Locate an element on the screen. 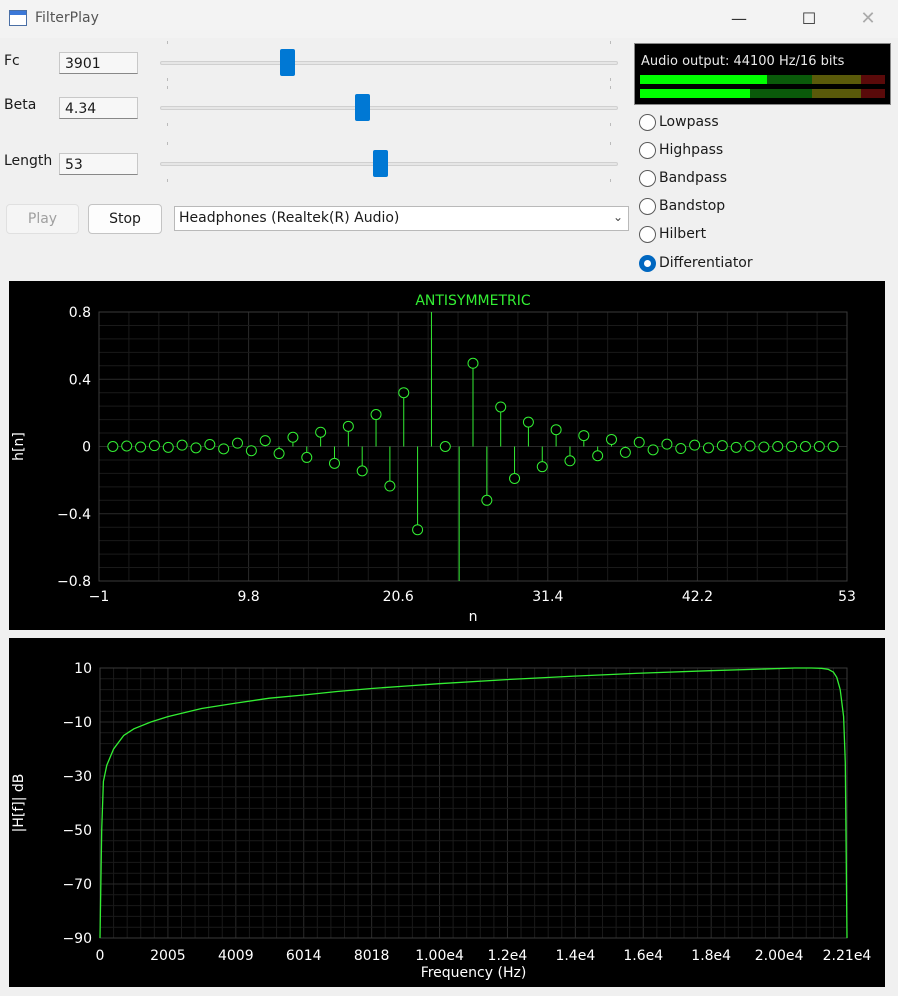 Image resolution: width=898 pixels, height=996 pixels. x-tick-label: 1.6e4 is located at coordinates (643, 956).